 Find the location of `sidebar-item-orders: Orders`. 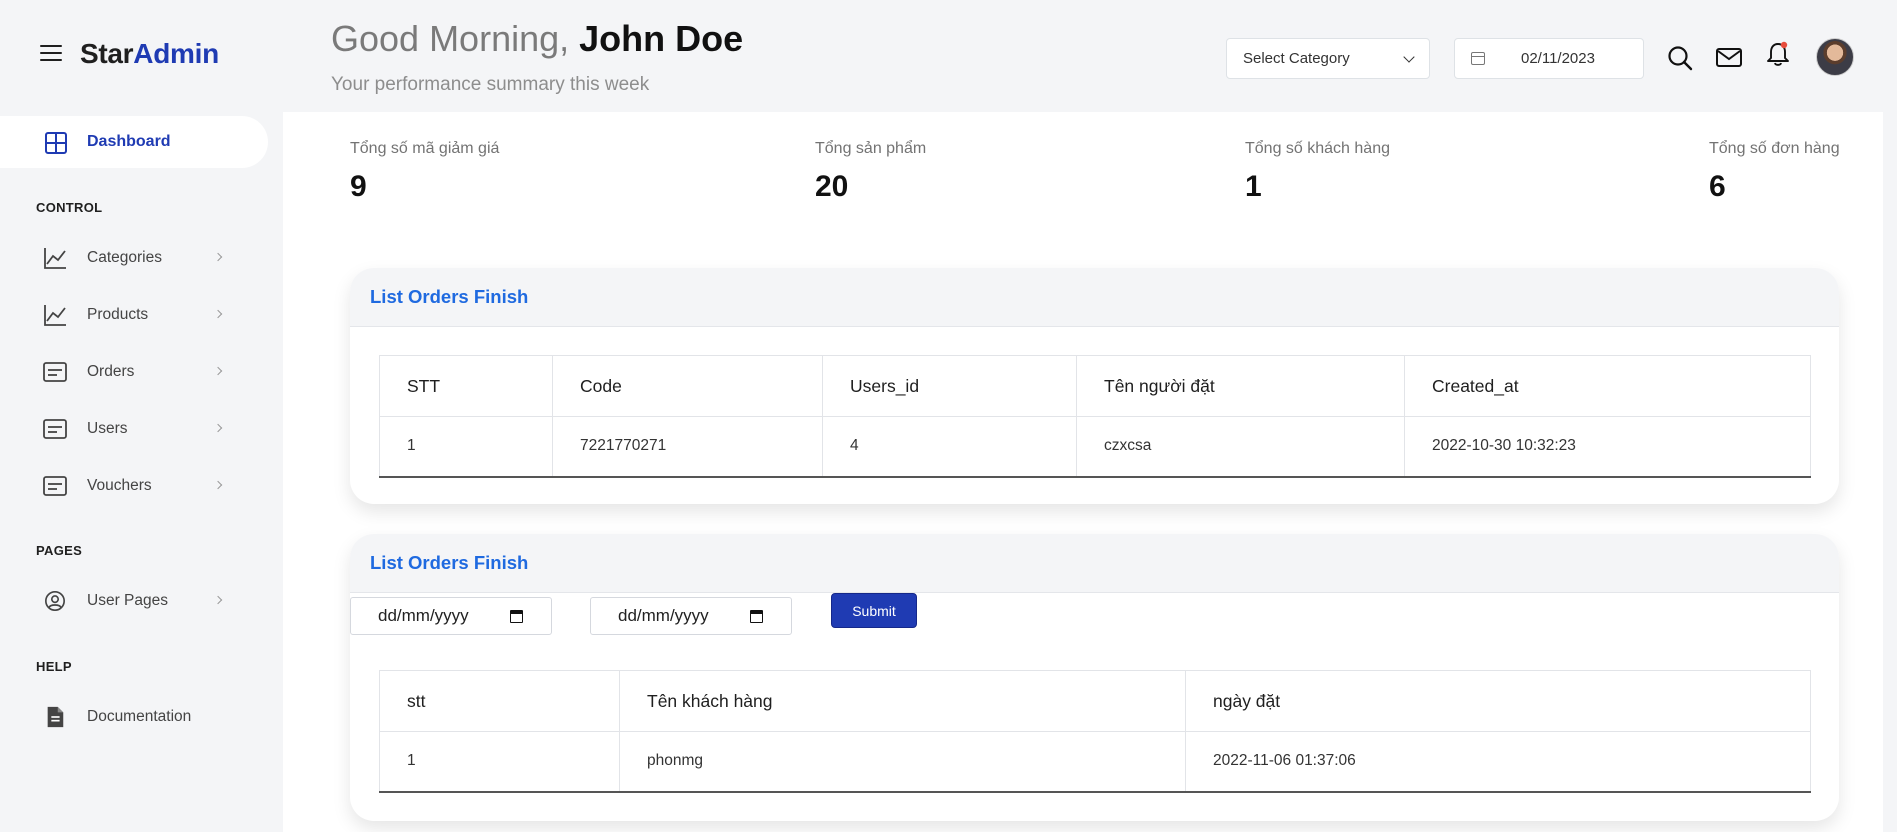

sidebar-item-orders: Orders is located at coordinates (134, 372).